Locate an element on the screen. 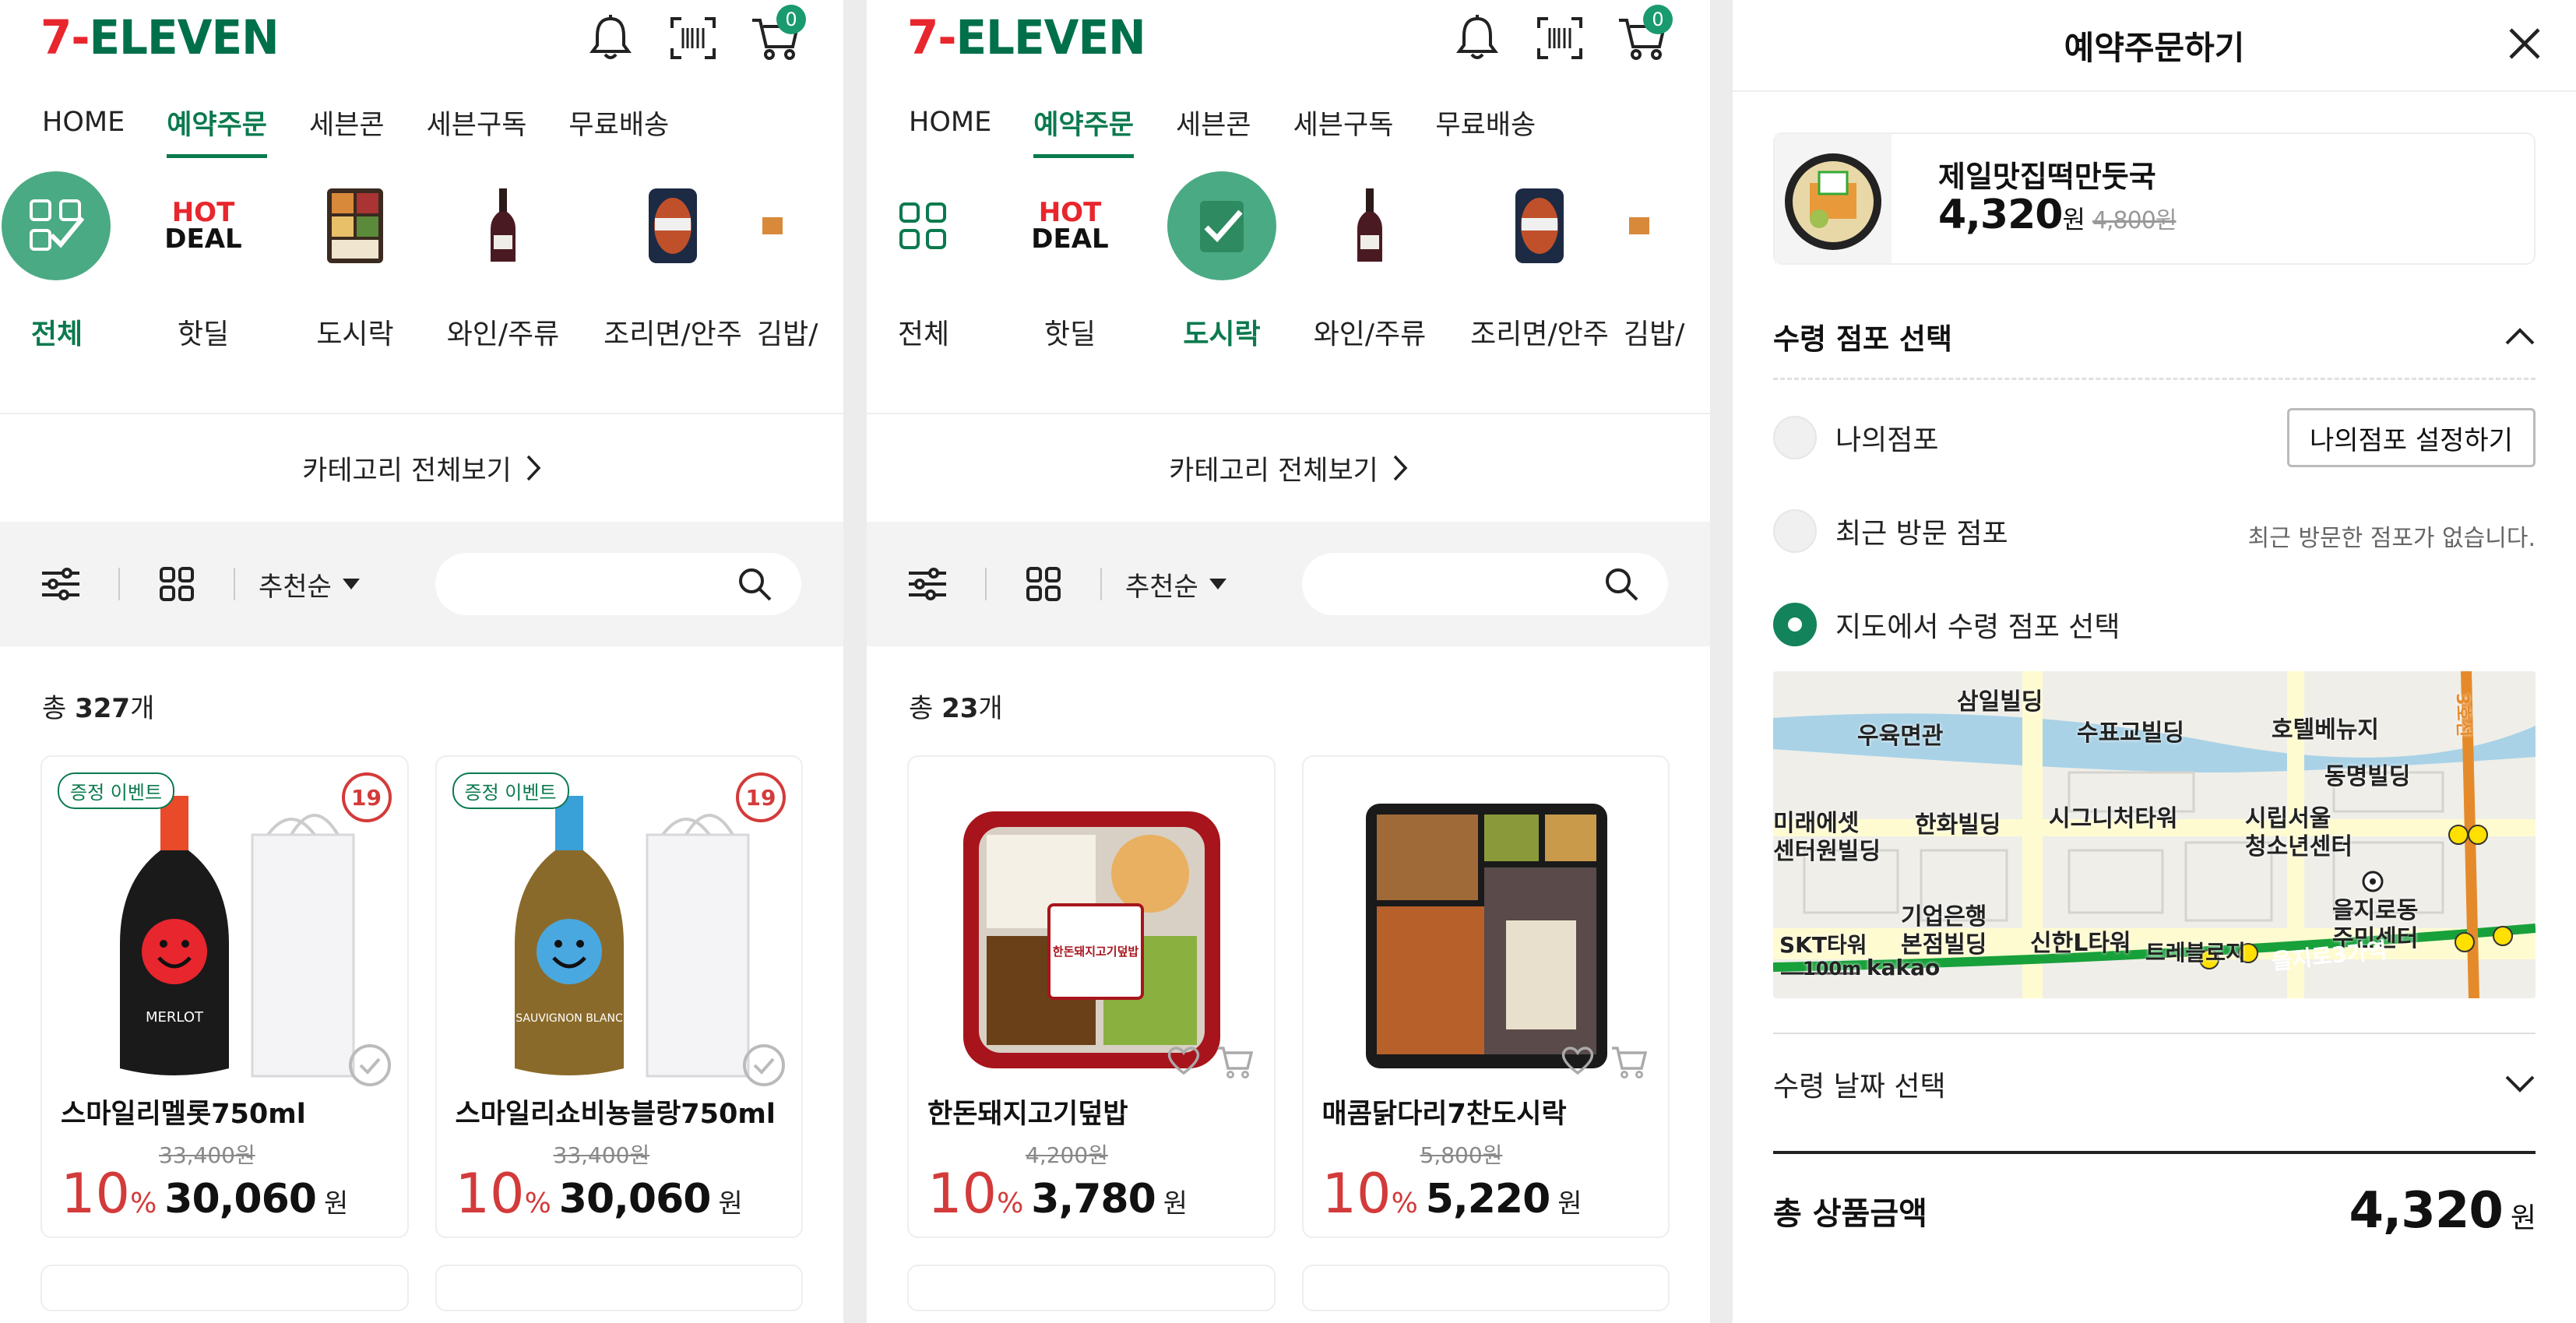  category-label: 조리면/안주 is located at coordinates (673, 334).